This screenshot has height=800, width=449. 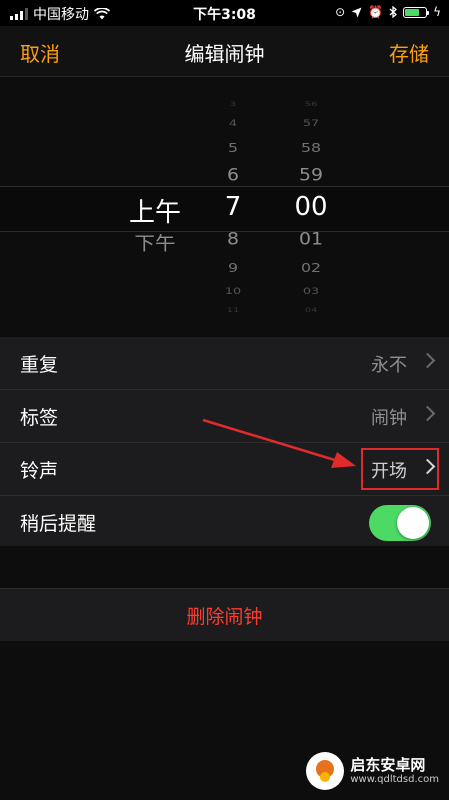 I want to click on charging-icon: ϟ, so click(x=437, y=12).